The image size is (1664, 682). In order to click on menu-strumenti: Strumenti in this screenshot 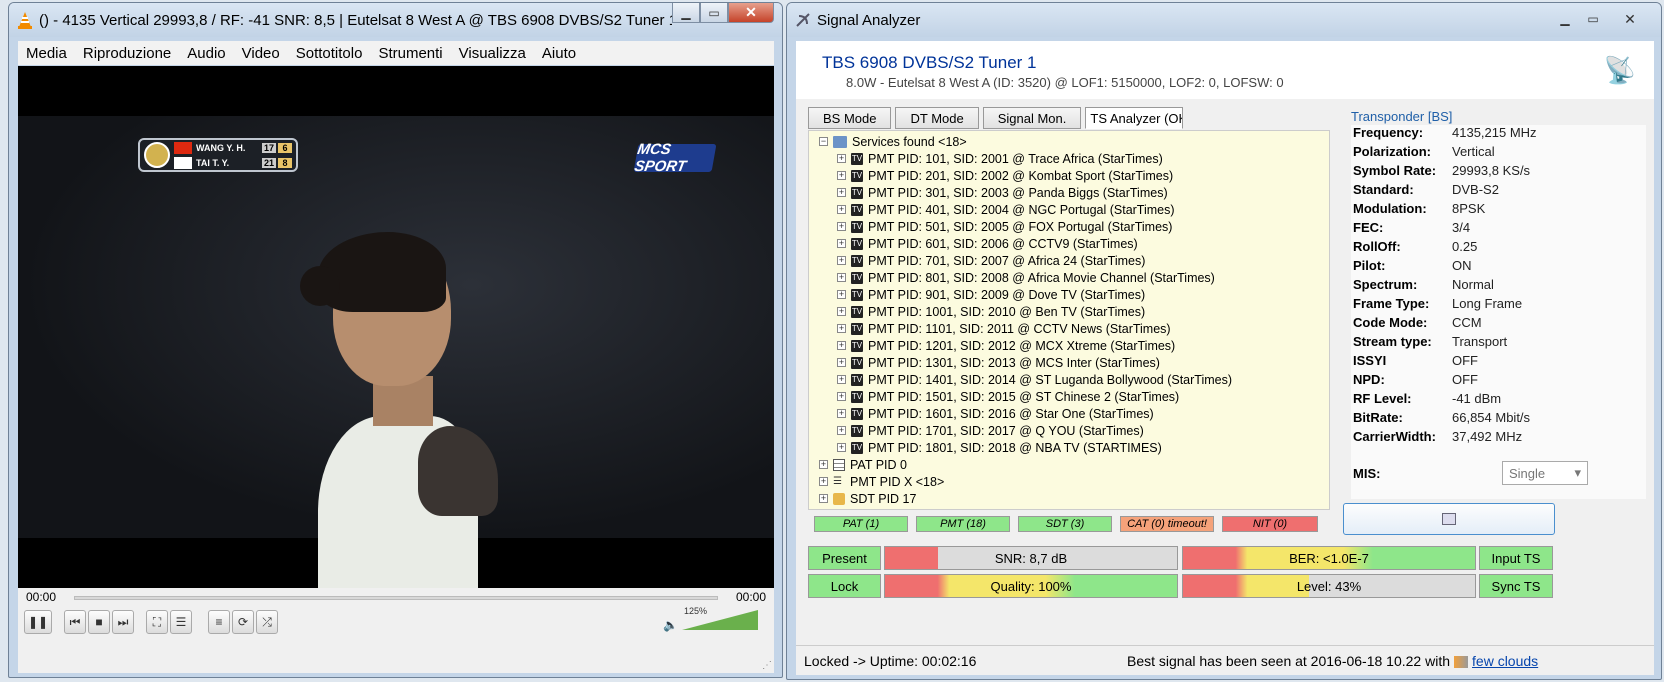, I will do `click(410, 53)`.